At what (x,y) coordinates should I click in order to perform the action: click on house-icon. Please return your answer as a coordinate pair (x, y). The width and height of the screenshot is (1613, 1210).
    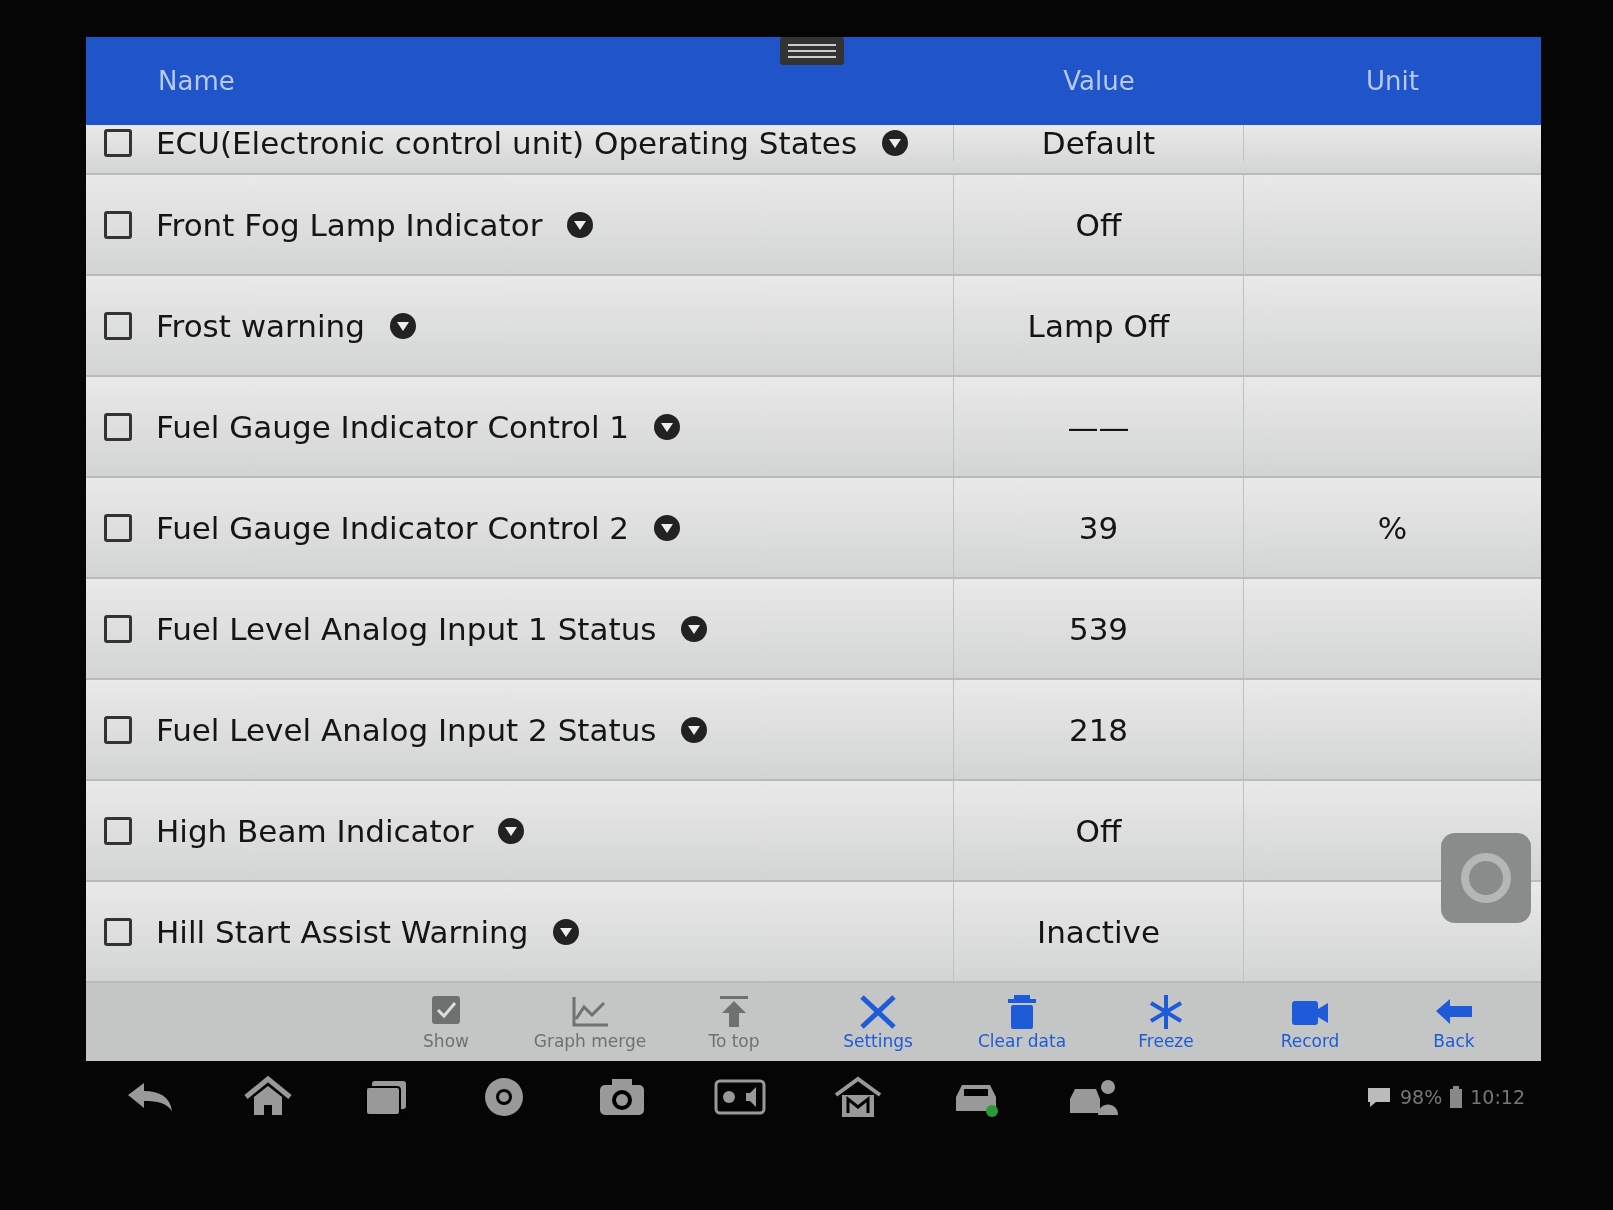
    Looking at the image, I should click on (858, 1097).